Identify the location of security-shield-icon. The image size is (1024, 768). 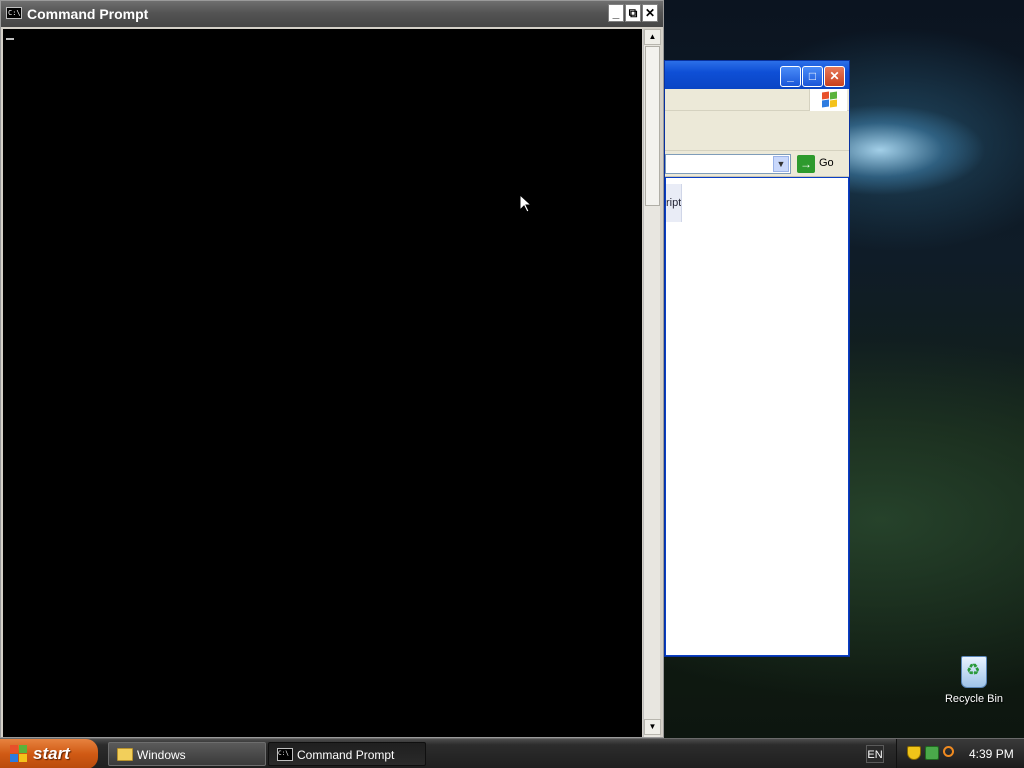
(914, 753).